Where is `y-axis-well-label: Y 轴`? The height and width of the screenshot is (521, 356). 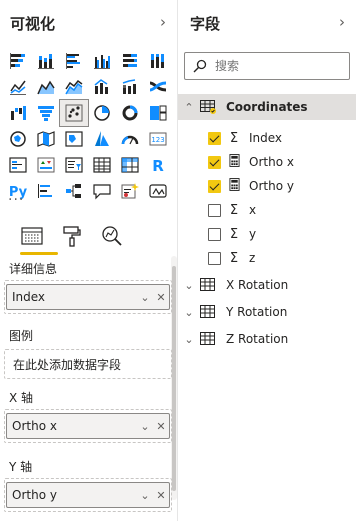
y-axis-well-label: Y 轴 is located at coordinates (21, 467).